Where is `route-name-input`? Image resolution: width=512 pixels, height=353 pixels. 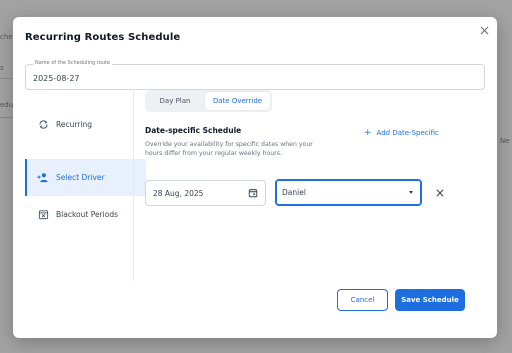 route-name-input is located at coordinates (255, 77).